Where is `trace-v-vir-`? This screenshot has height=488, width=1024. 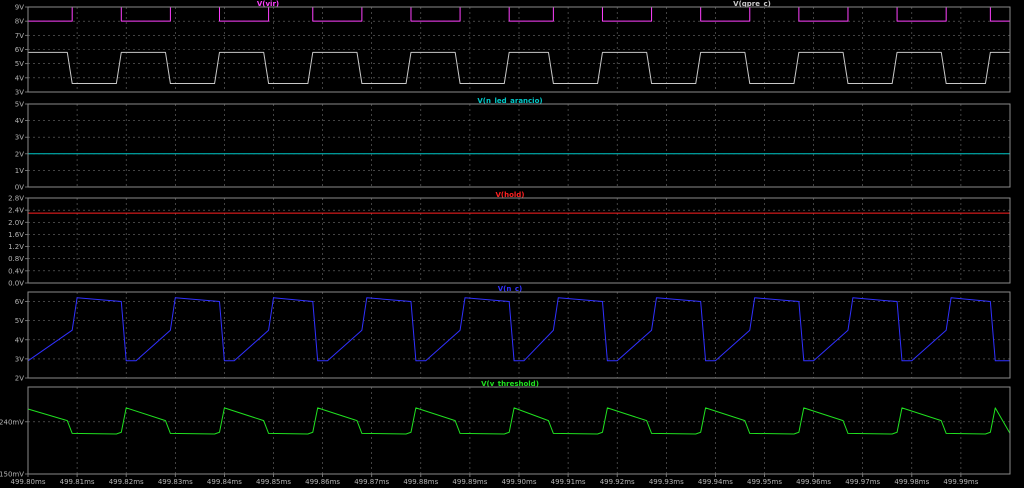
trace-v-vir- is located at coordinates (519, 14).